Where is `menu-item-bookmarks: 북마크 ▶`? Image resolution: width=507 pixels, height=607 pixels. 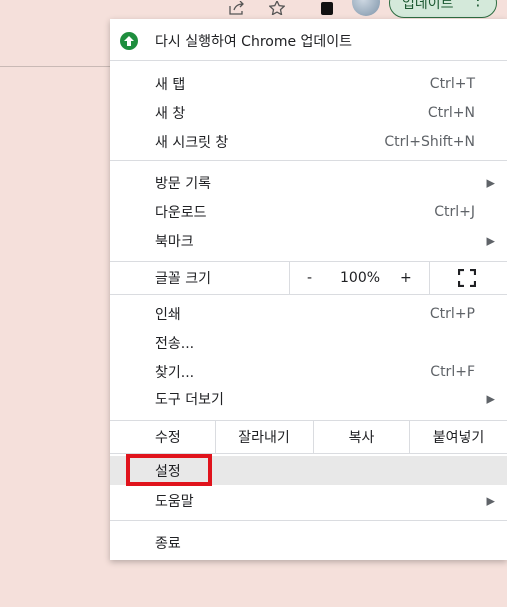
menu-item-bookmarks: 북마크 ▶ is located at coordinates (308, 241).